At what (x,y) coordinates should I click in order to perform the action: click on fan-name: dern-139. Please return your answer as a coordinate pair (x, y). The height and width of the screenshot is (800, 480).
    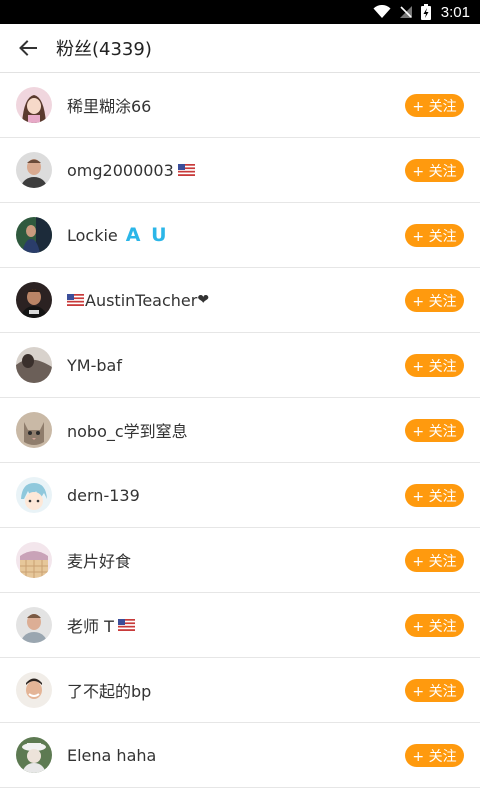
    Looking at the image, I should click on (103, 495).